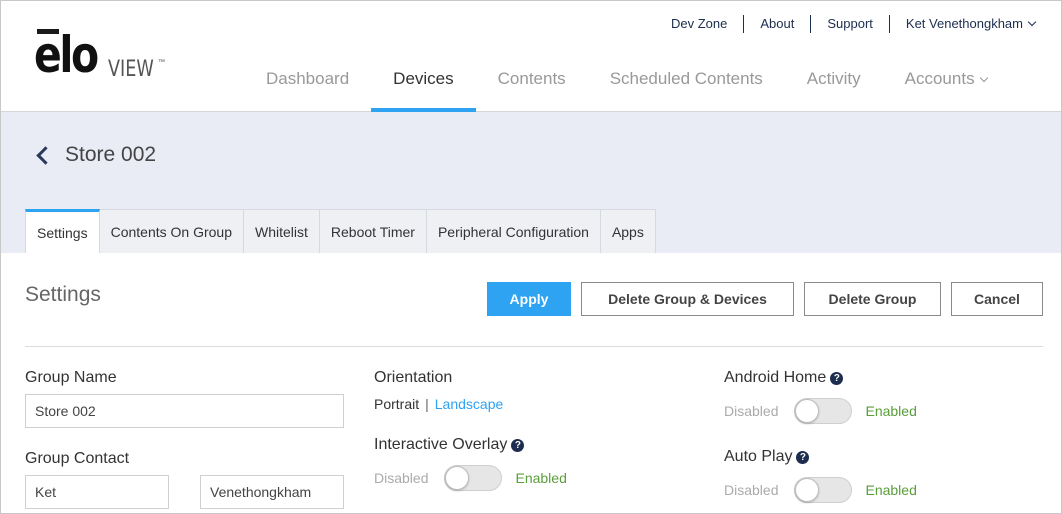 This screenshot has height=514, width=1062. What do you see at coordinates (161, 62) in the screenshot?
I see `logo-trademark: ™` at bounding box center [161, 62].